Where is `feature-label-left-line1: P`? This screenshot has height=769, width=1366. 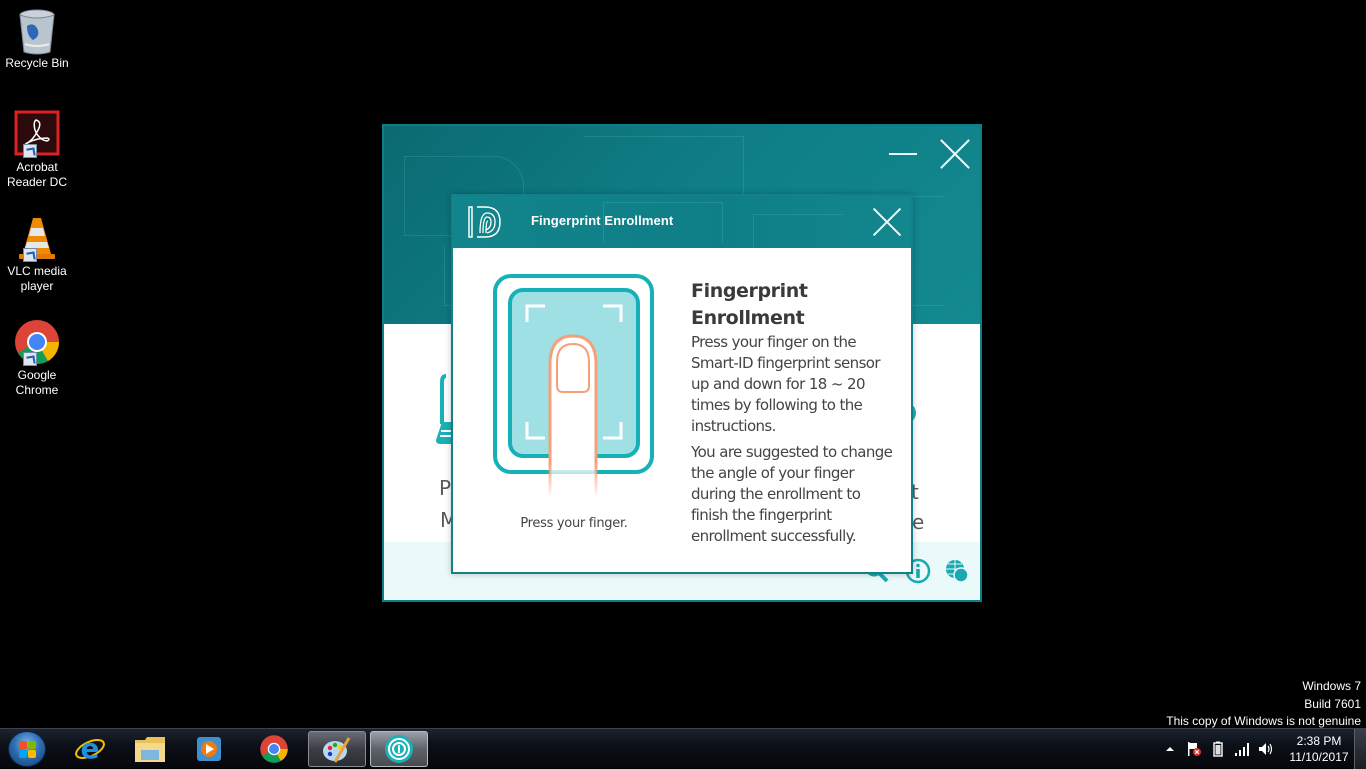 feature-label-left-line1: P is located at coordinates (445, 488).